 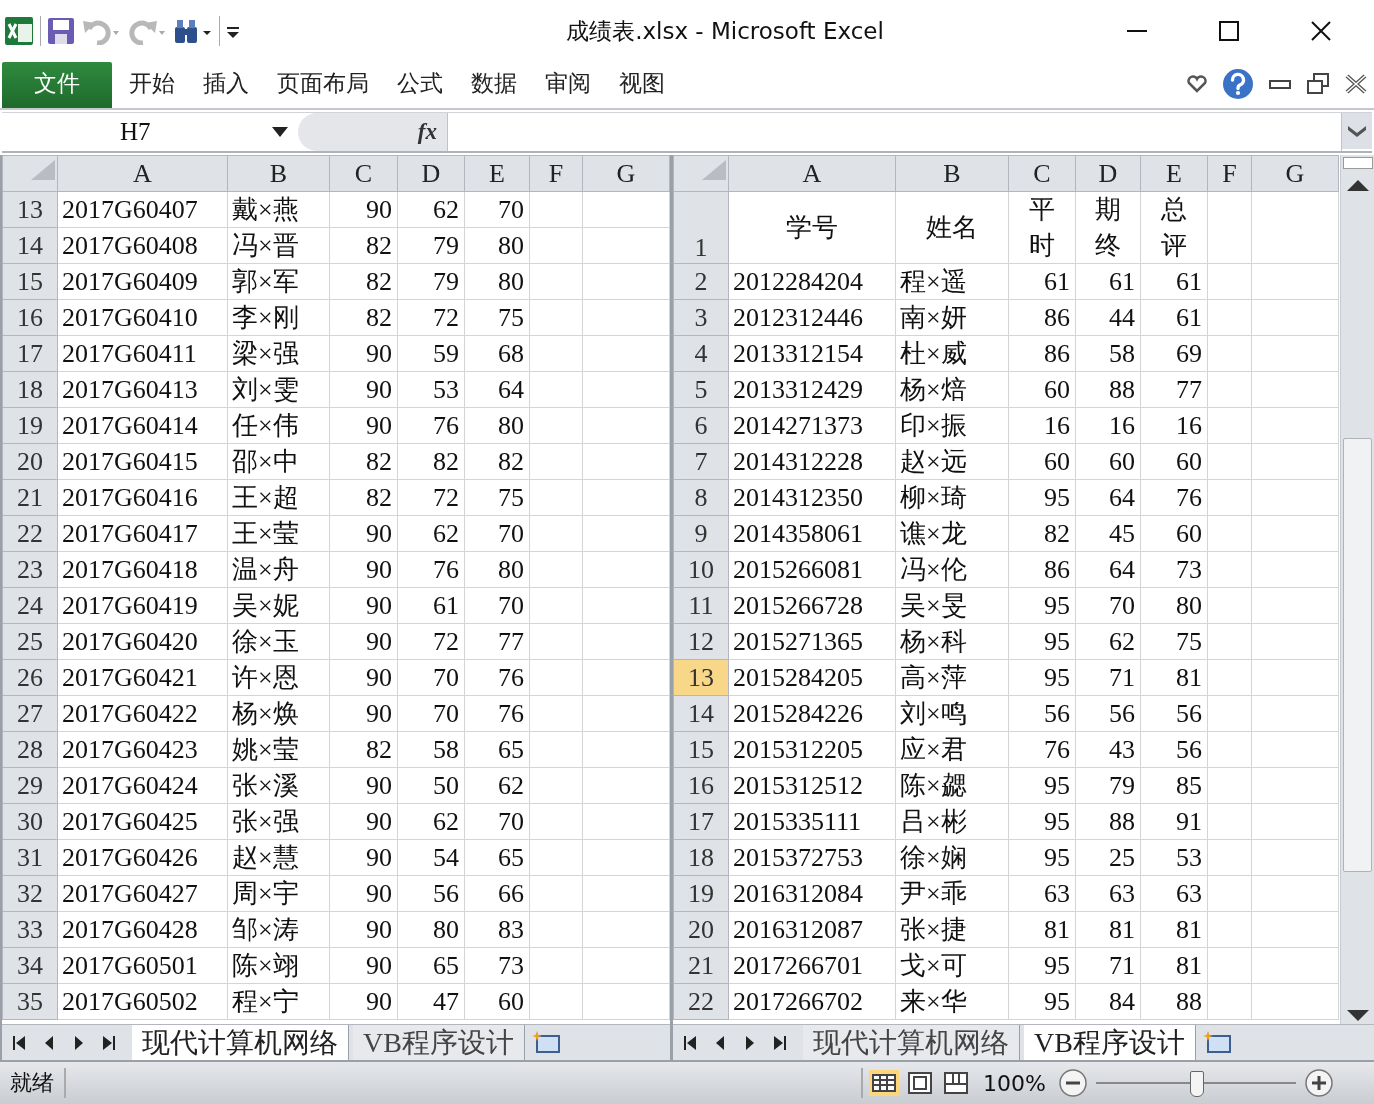 What do you see at coordinates (30, 677) in the screenshot?
I see `row-header: 26` at bounding box center [30, 677].